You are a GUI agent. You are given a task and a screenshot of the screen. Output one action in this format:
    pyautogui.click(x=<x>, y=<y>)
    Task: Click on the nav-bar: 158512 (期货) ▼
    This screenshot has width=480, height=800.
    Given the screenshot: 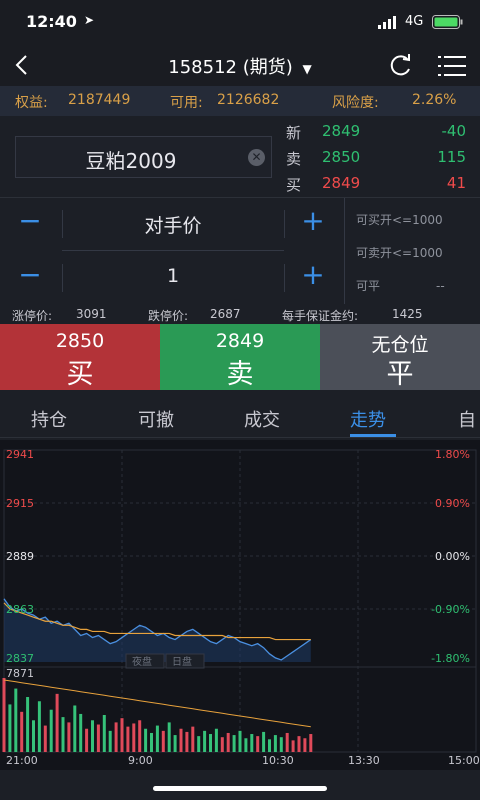 What is the action you would take?
    pyautogui.click(x=240, y=65)
    